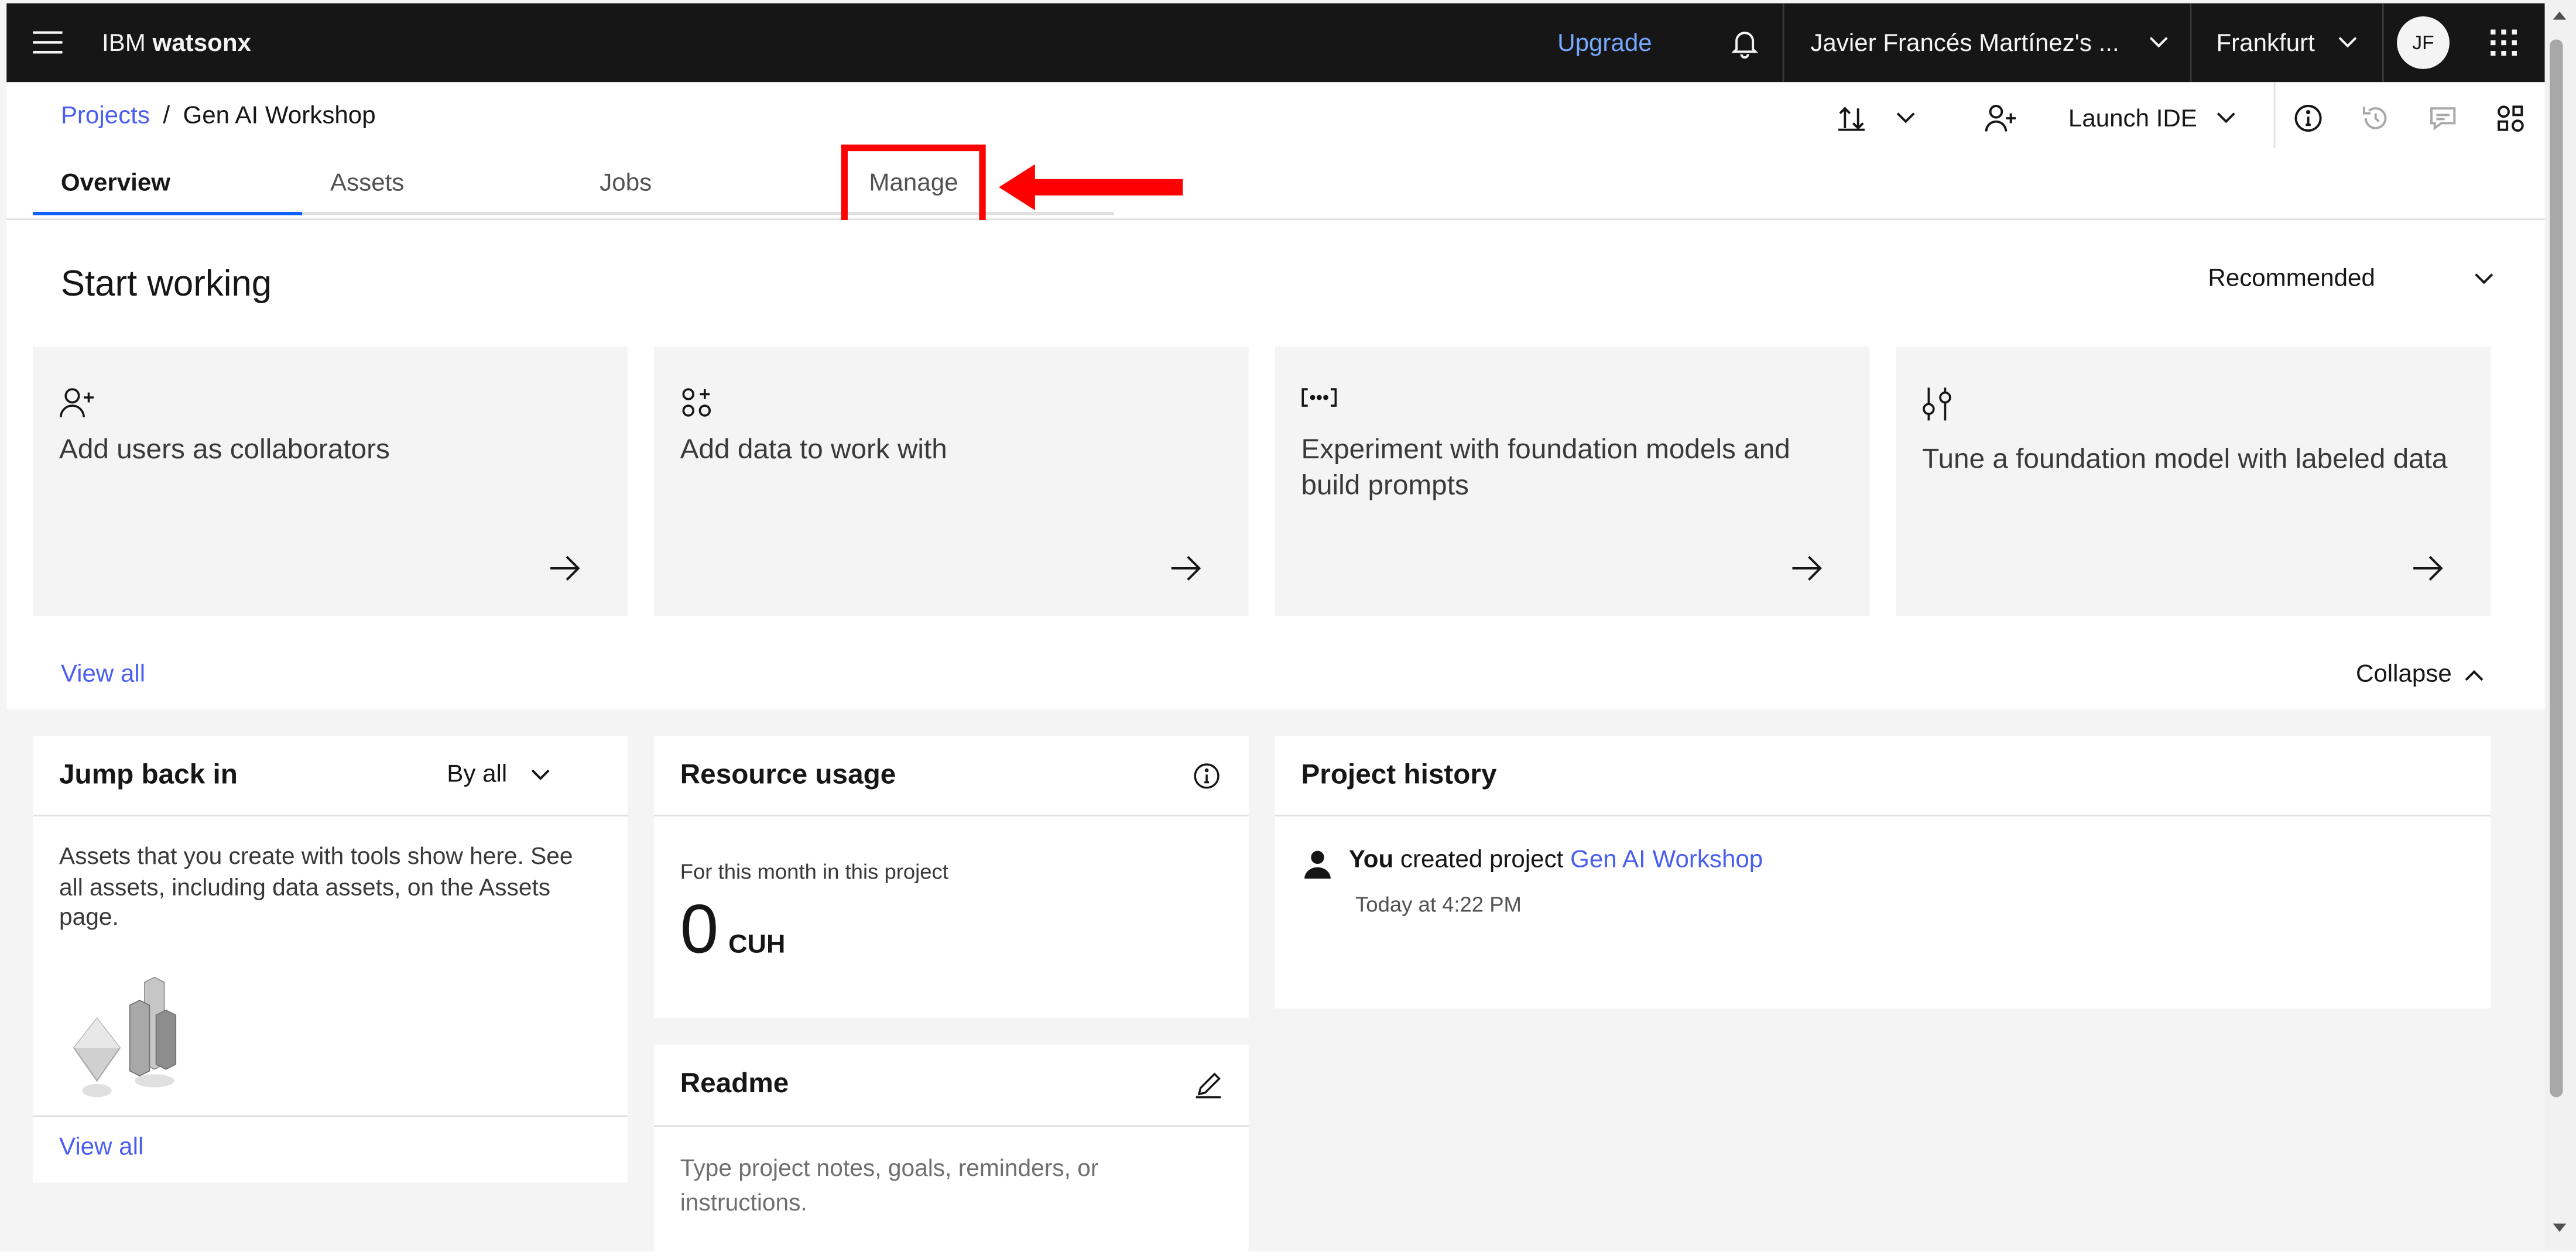  I want to click on card-add-data: Add data to work with, so click(951, 482).